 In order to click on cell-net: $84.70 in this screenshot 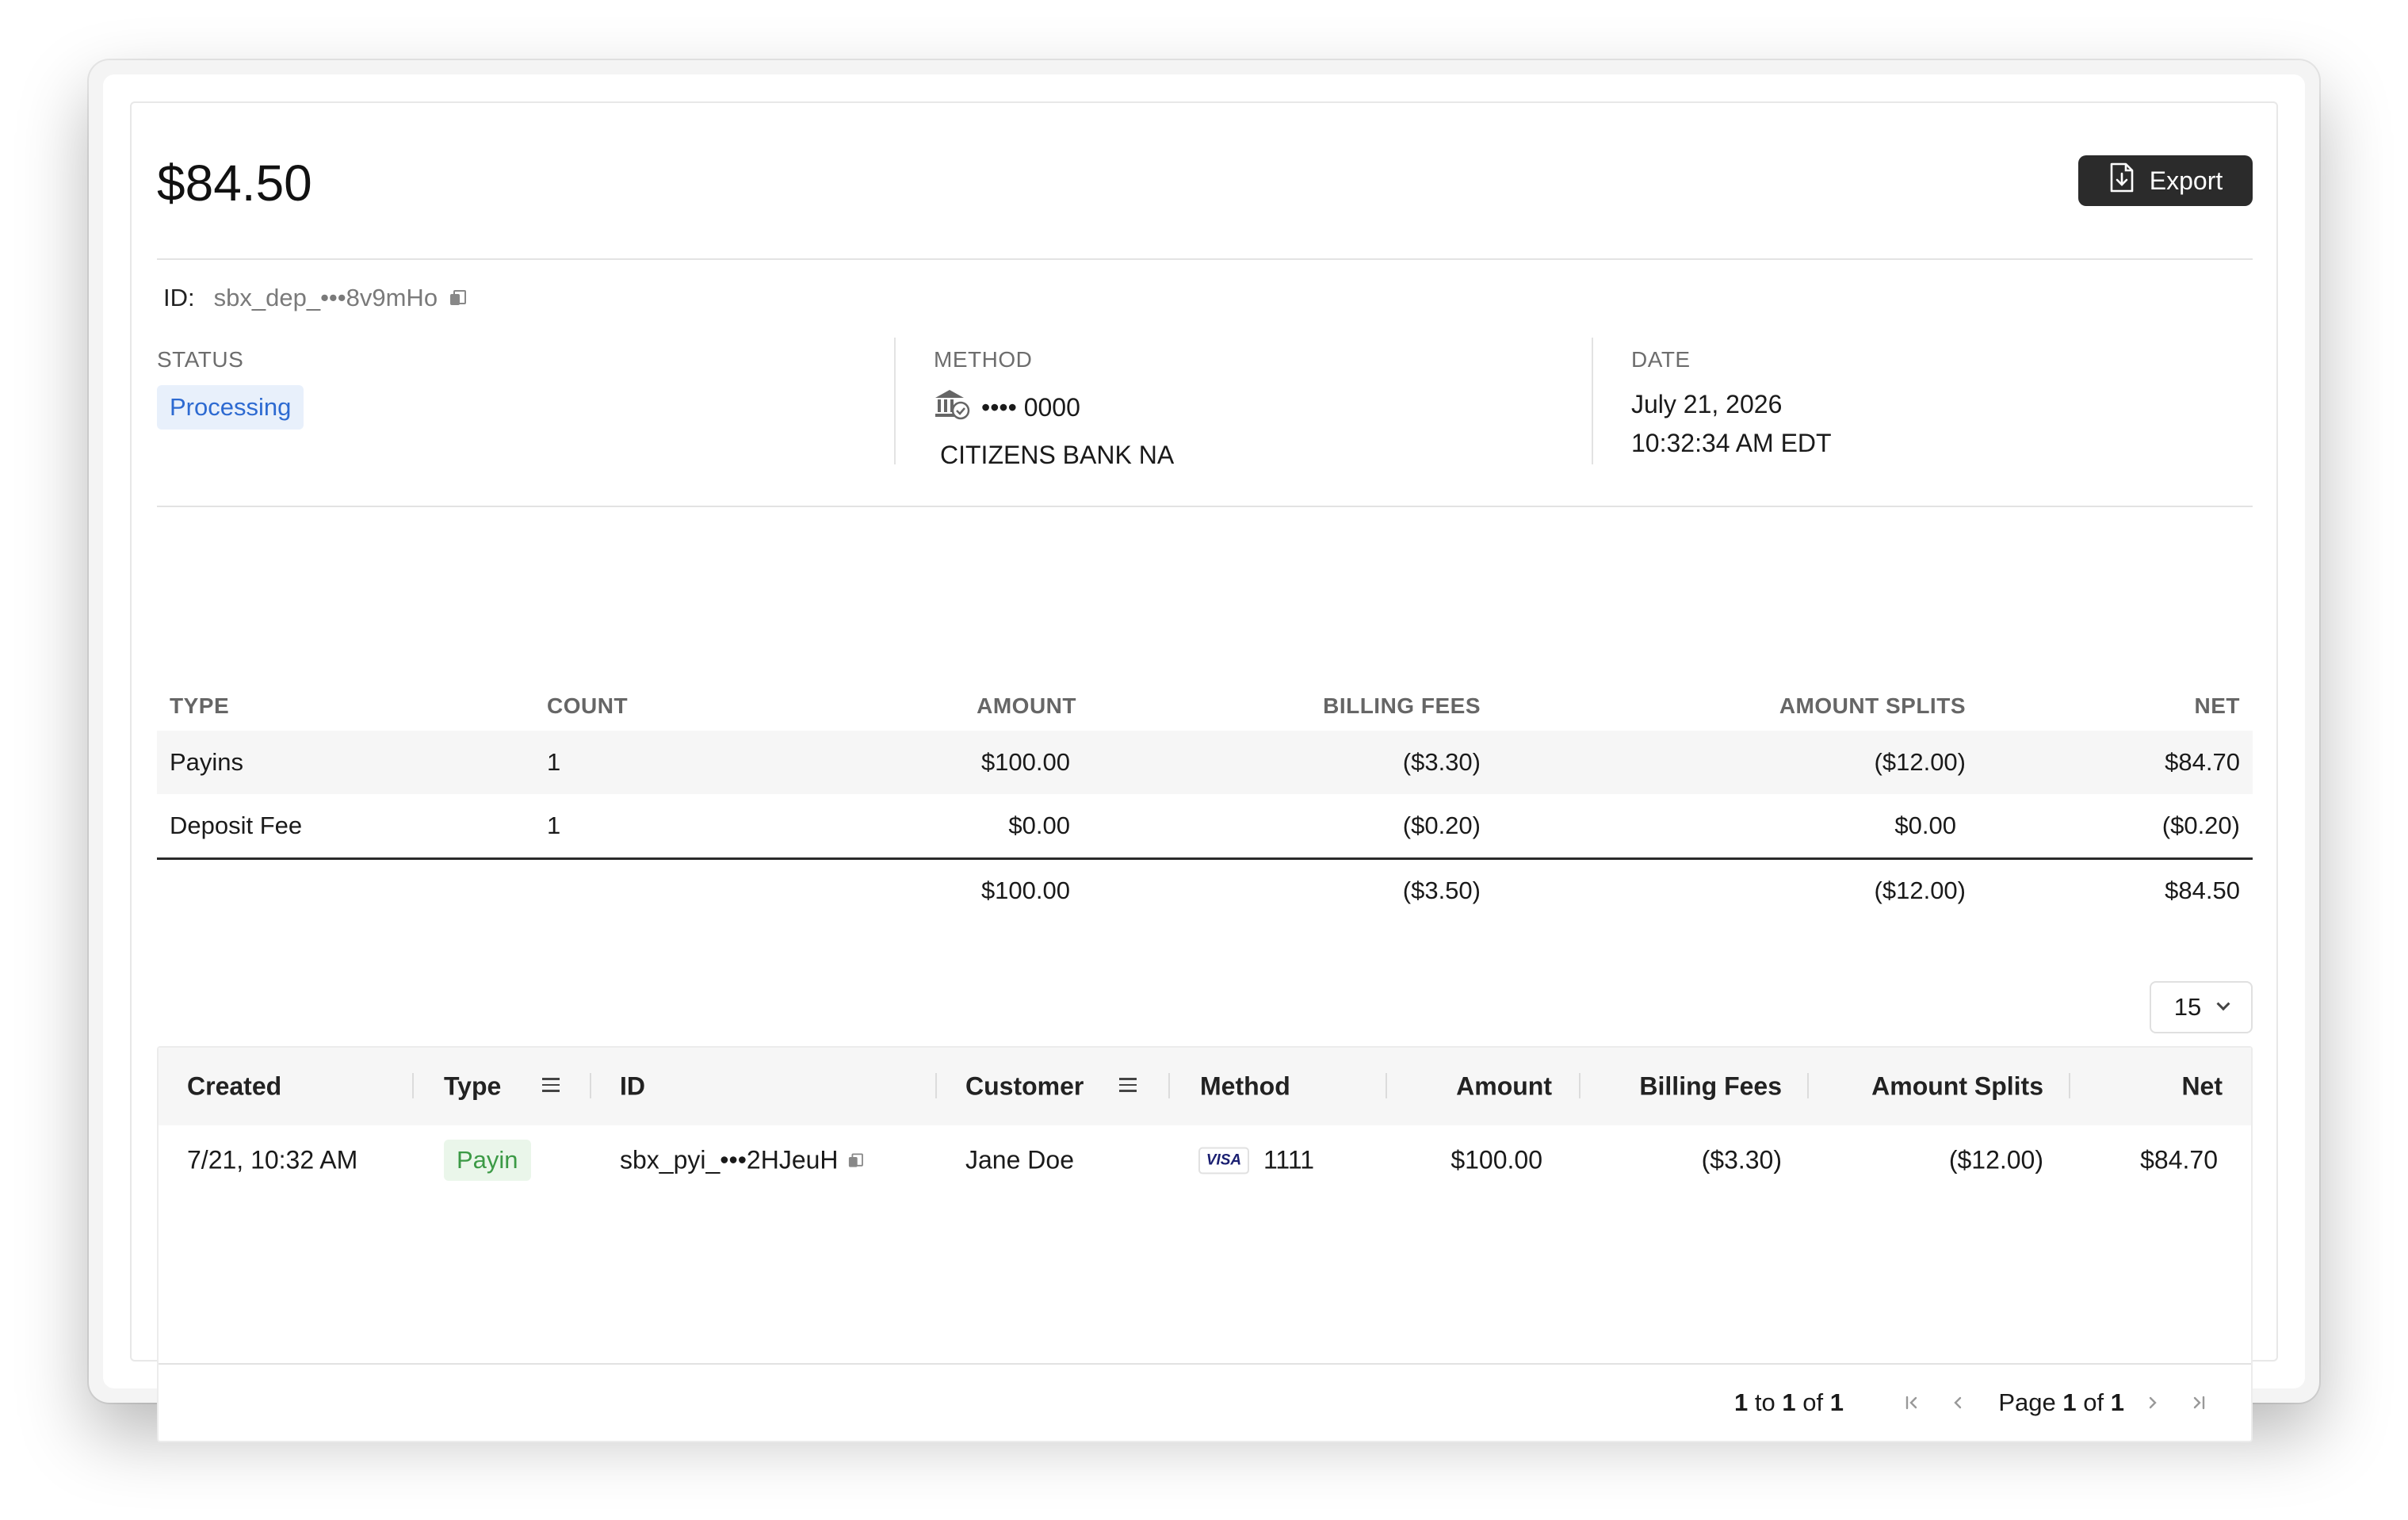, I will do `click(2179, 1159)`.